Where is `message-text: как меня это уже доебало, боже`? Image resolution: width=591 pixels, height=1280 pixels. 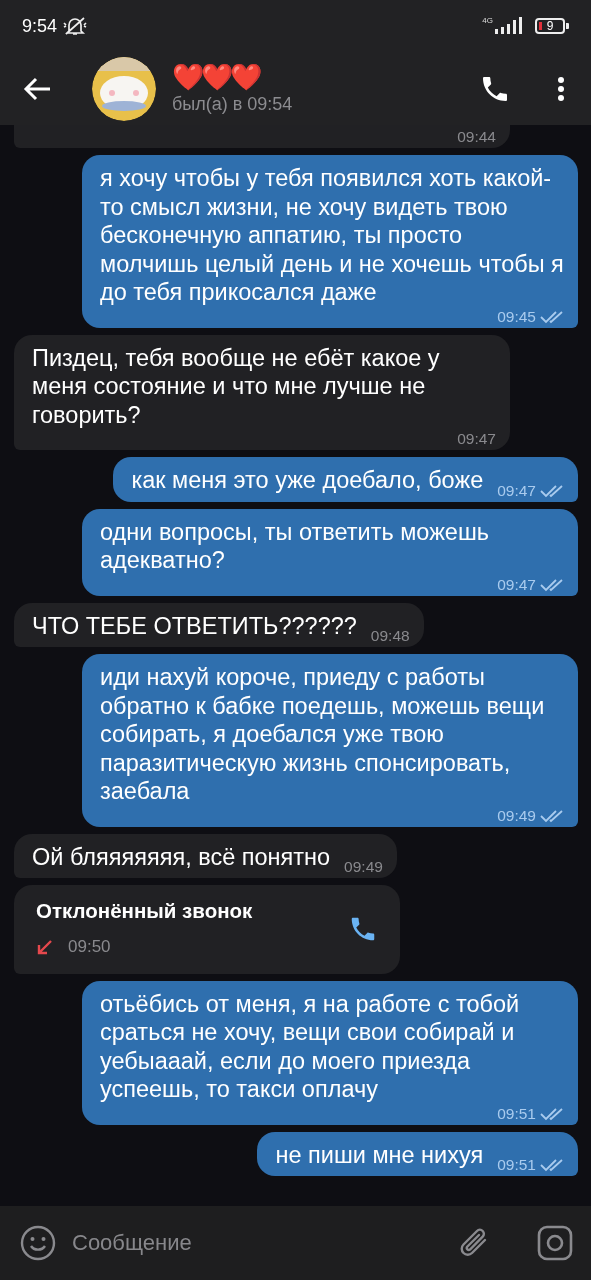 message-text: как меня это уже доебало, боже is located at coordinates (307, 480).